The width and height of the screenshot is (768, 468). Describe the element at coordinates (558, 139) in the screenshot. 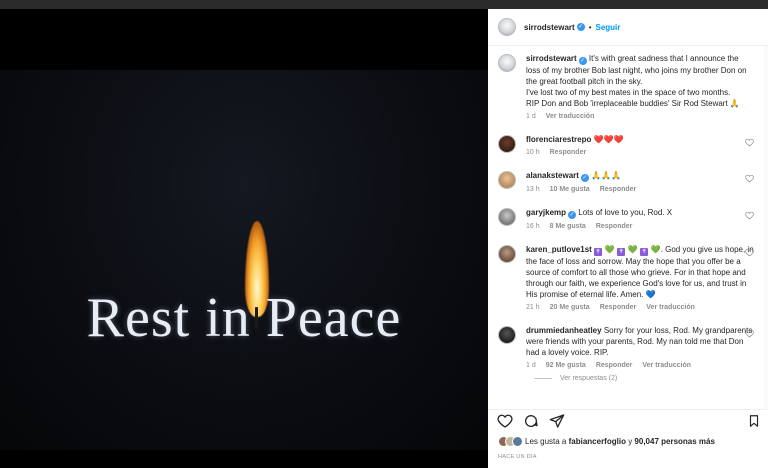

I see `comment-author: florenciarestrepo` at that location.